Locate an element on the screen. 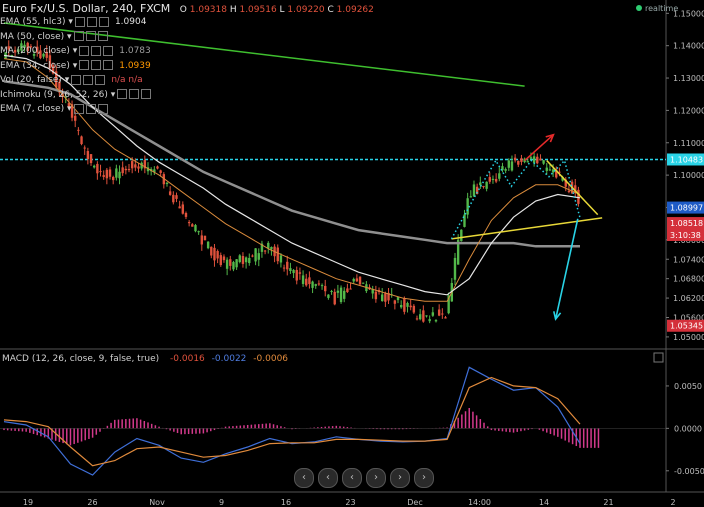 This screenshot has height=507, width=704. indicator-row: MA (200, close) ▾ 1.0783 is located at coordinates (75, 51).